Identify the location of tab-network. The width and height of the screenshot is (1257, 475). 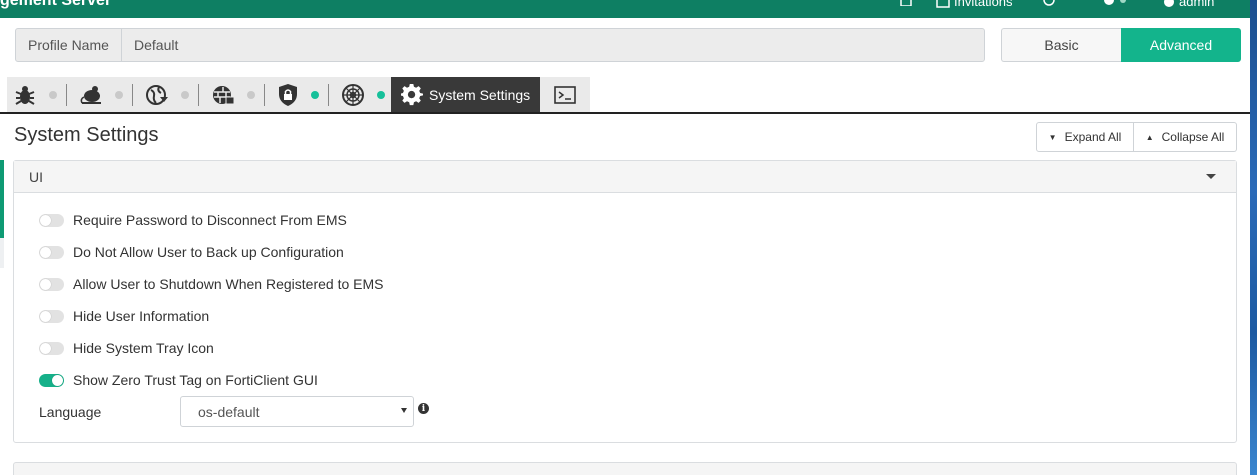
(363, 94).